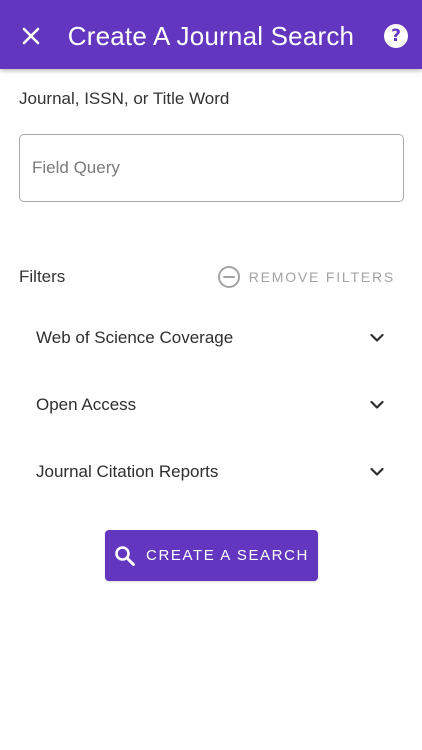 The width and height of the screenshot is (422, 750). Describe the element at coordinates (321, 277) in the screenshot. I see `remove-filters-label: REMOVE FILTERS` at that location.